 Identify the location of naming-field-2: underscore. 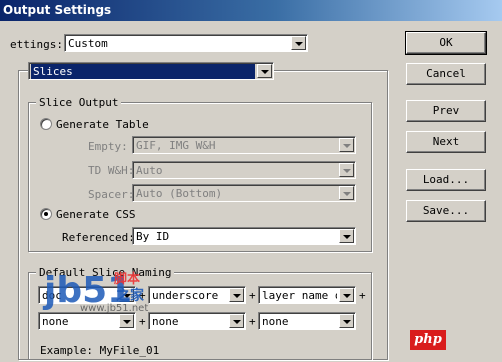
(197, 295).